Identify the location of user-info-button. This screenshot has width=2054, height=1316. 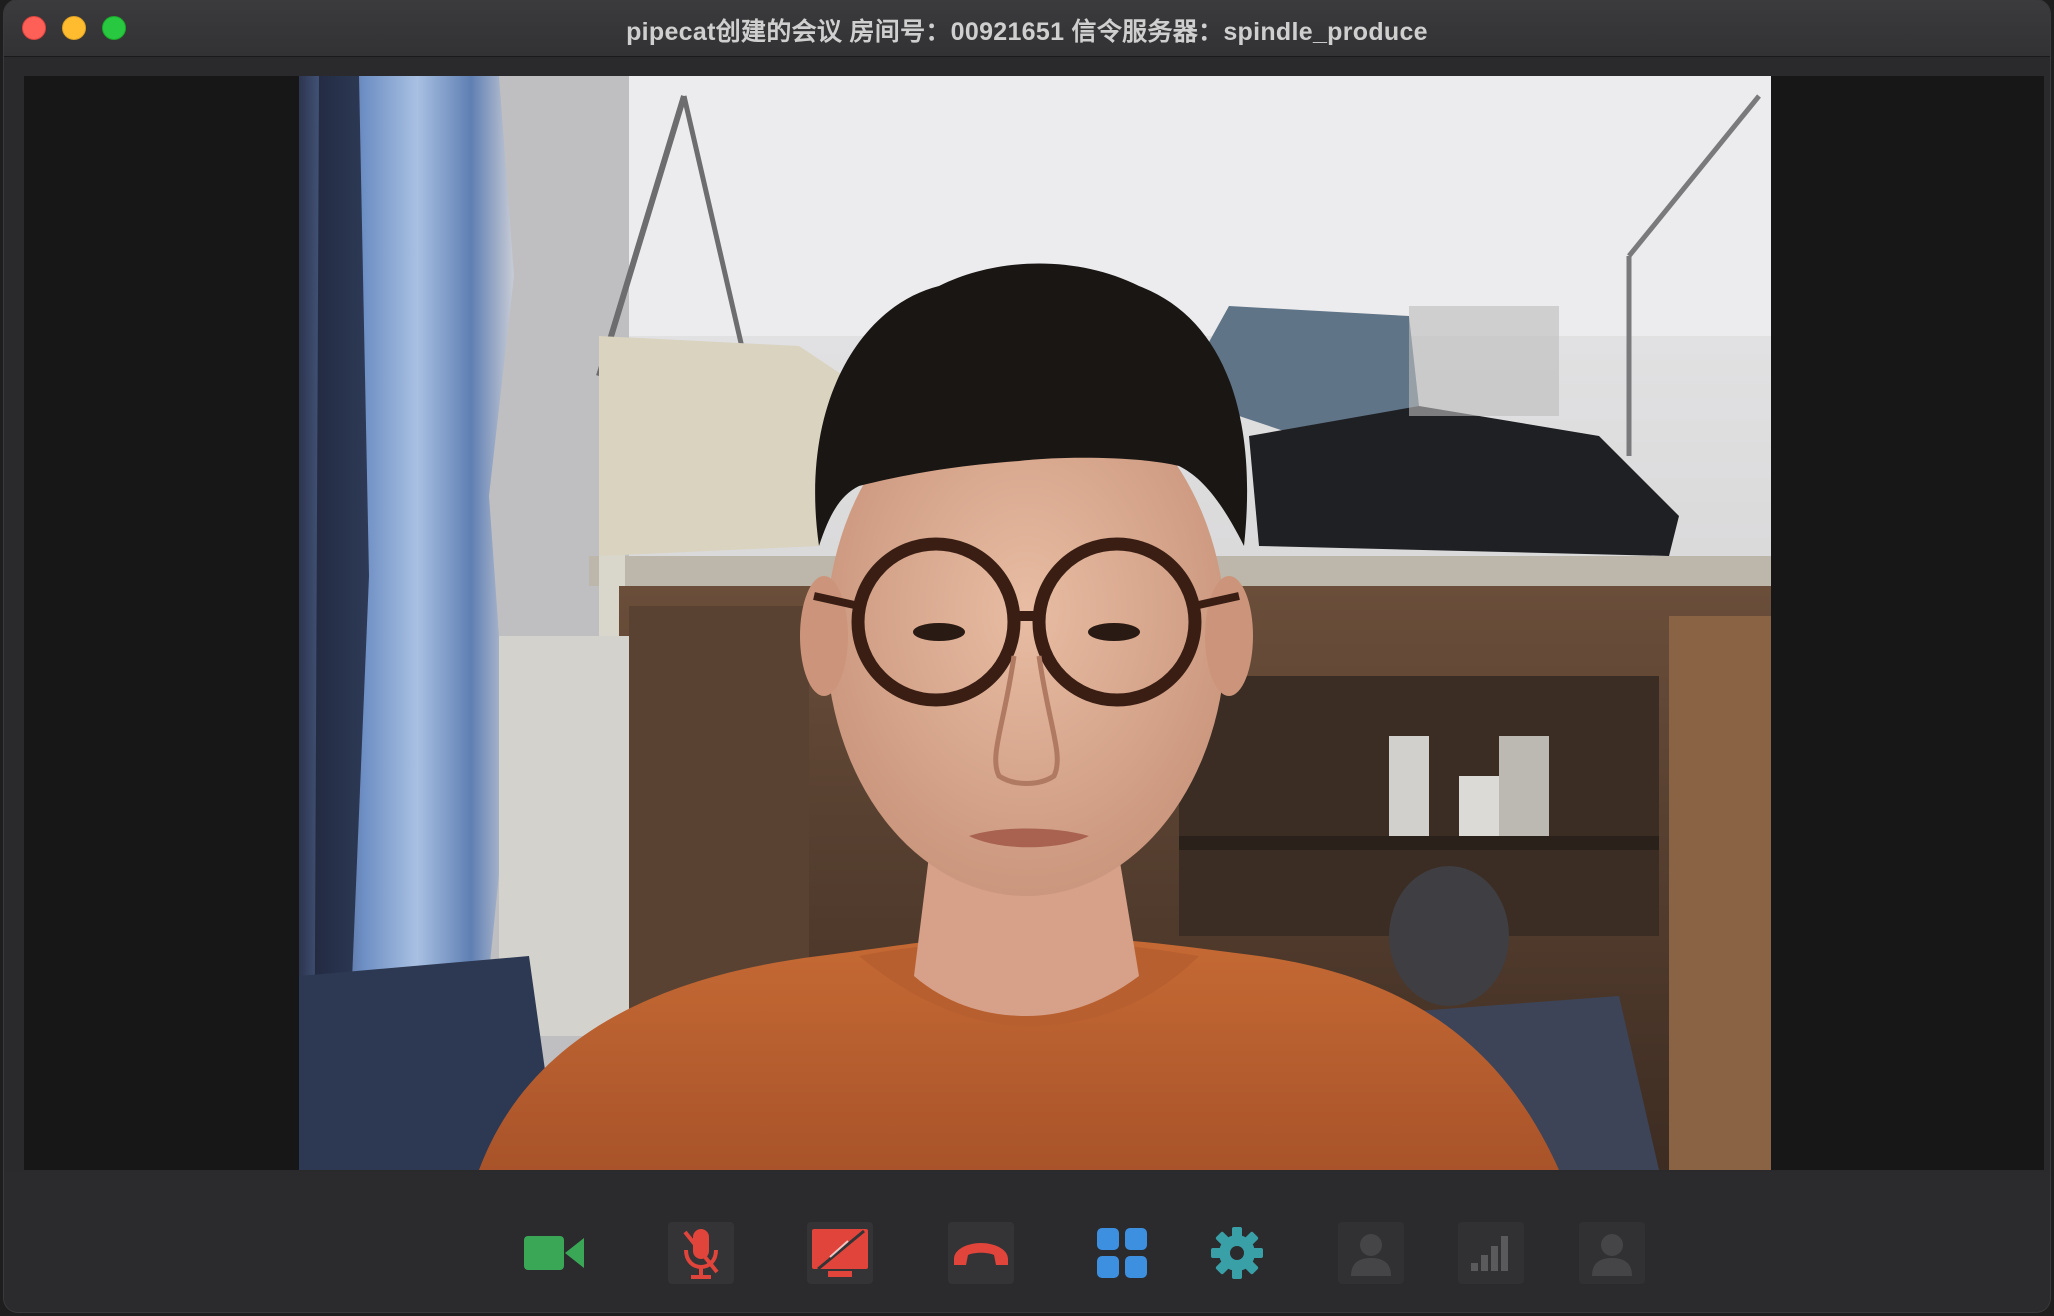
(1612, 1253).